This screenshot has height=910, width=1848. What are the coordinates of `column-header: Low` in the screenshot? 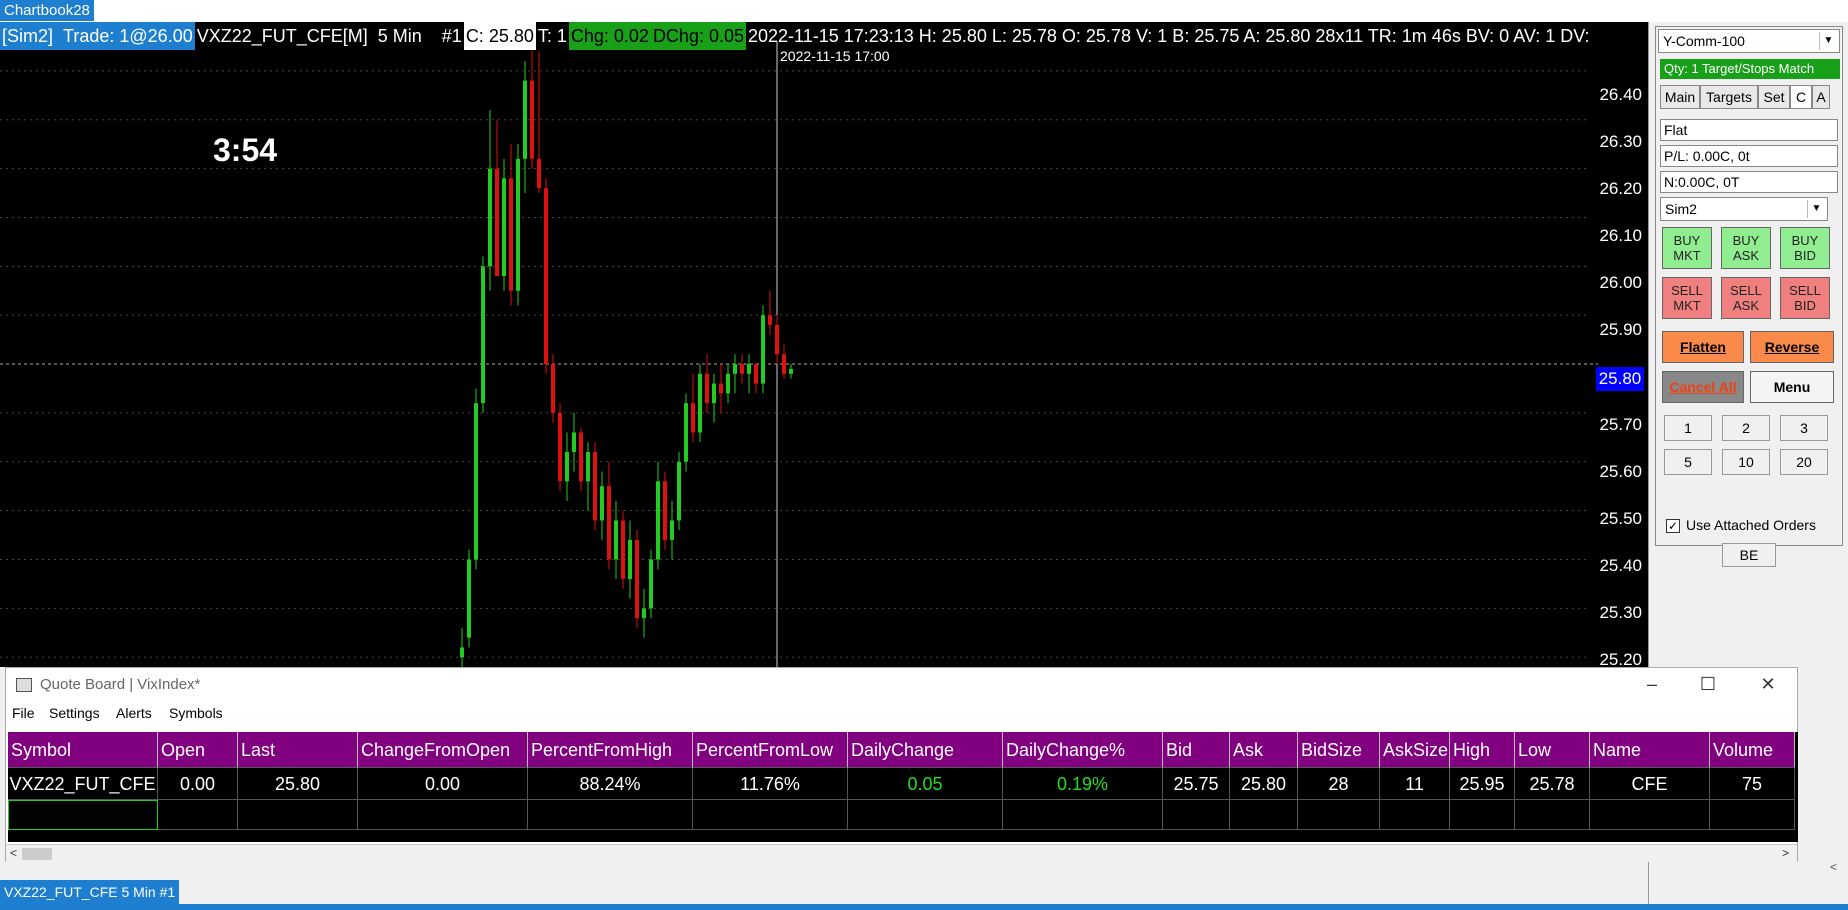 It's located at (1552, 750).